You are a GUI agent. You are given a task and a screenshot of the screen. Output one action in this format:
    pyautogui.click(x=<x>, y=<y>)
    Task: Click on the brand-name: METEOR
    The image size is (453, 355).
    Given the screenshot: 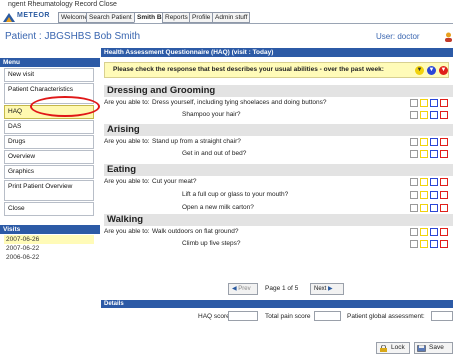 What is the action you would take?
    pyautogui.click(x=33, y=15)
    